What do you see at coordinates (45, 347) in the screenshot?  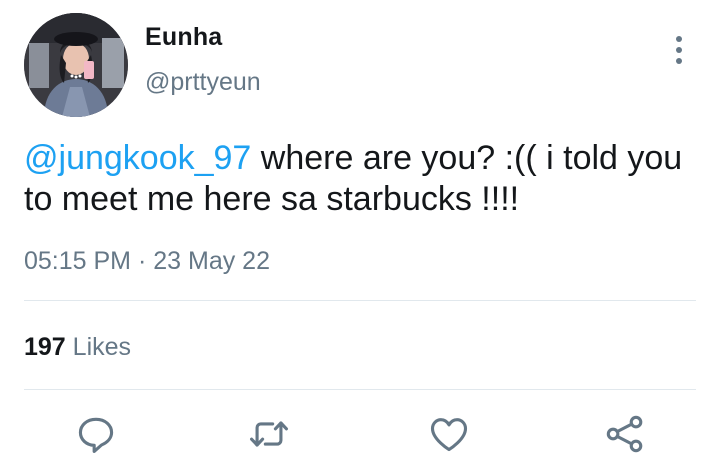 I see `likes-count: 197` at bounding box center [45, 347].